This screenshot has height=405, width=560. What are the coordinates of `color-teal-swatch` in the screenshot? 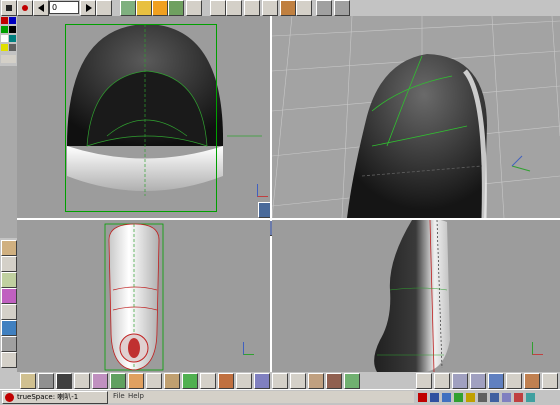 It's located at (12, 38).